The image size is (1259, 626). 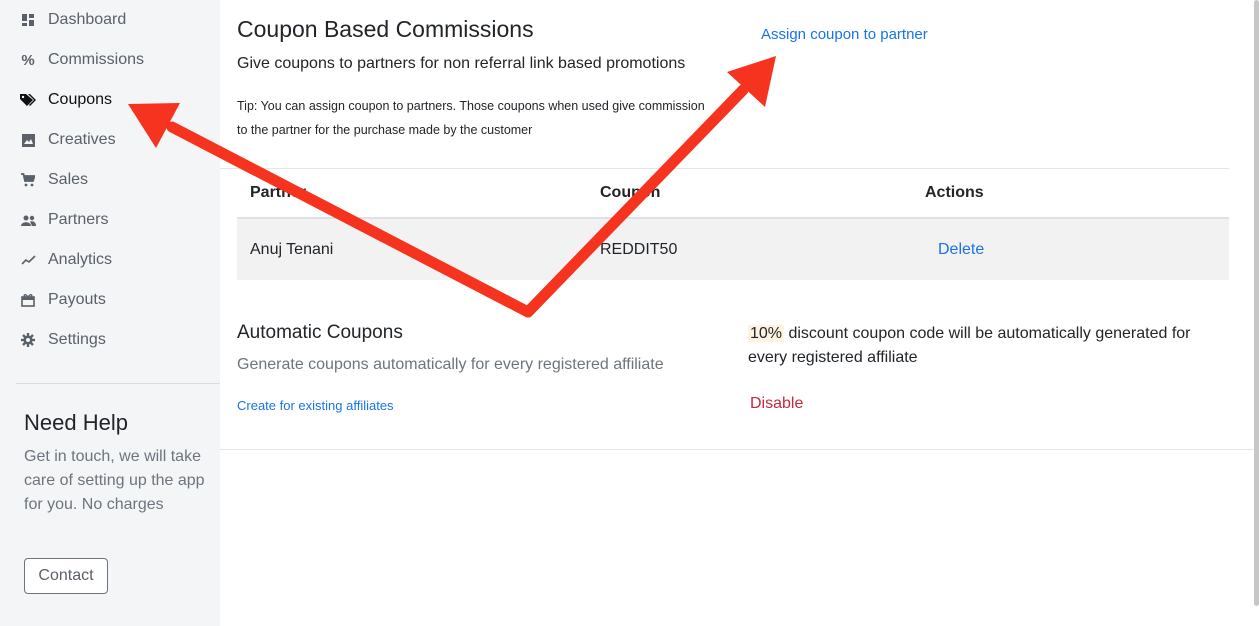 I want to click on sidebar-item-sales: Sales, so click(x=54, y=180).